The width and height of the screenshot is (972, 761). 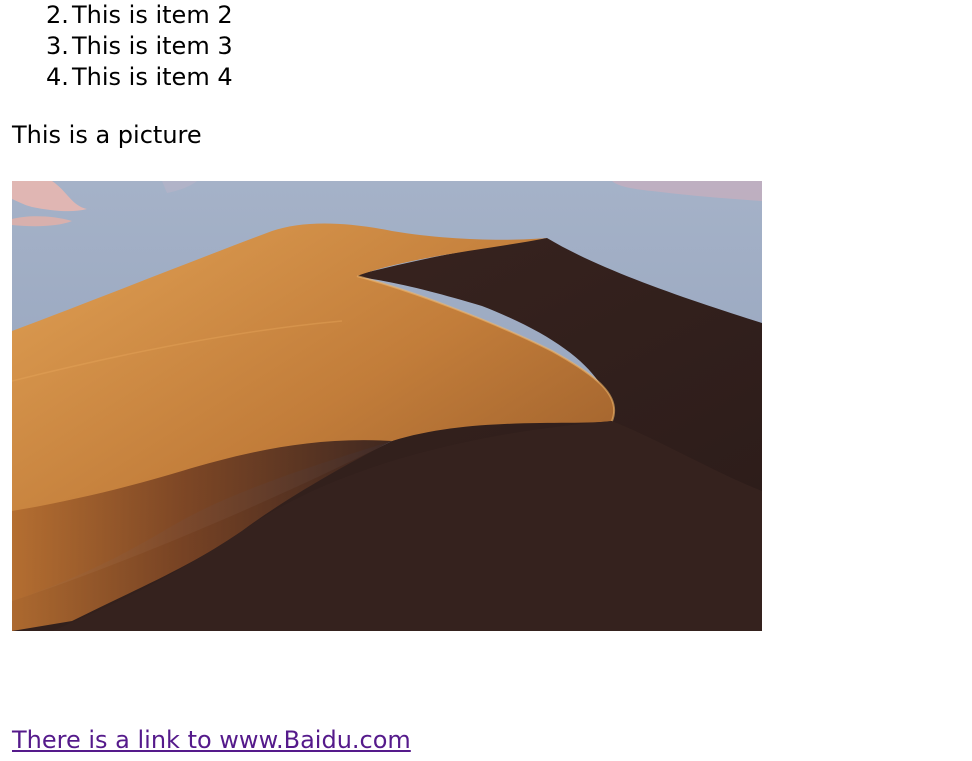 What do you see at coordinates (211, 740) in the screenshot?
I see `baidu-link: There is a link to www.Baidu.com` at bounding box center [211, 740].